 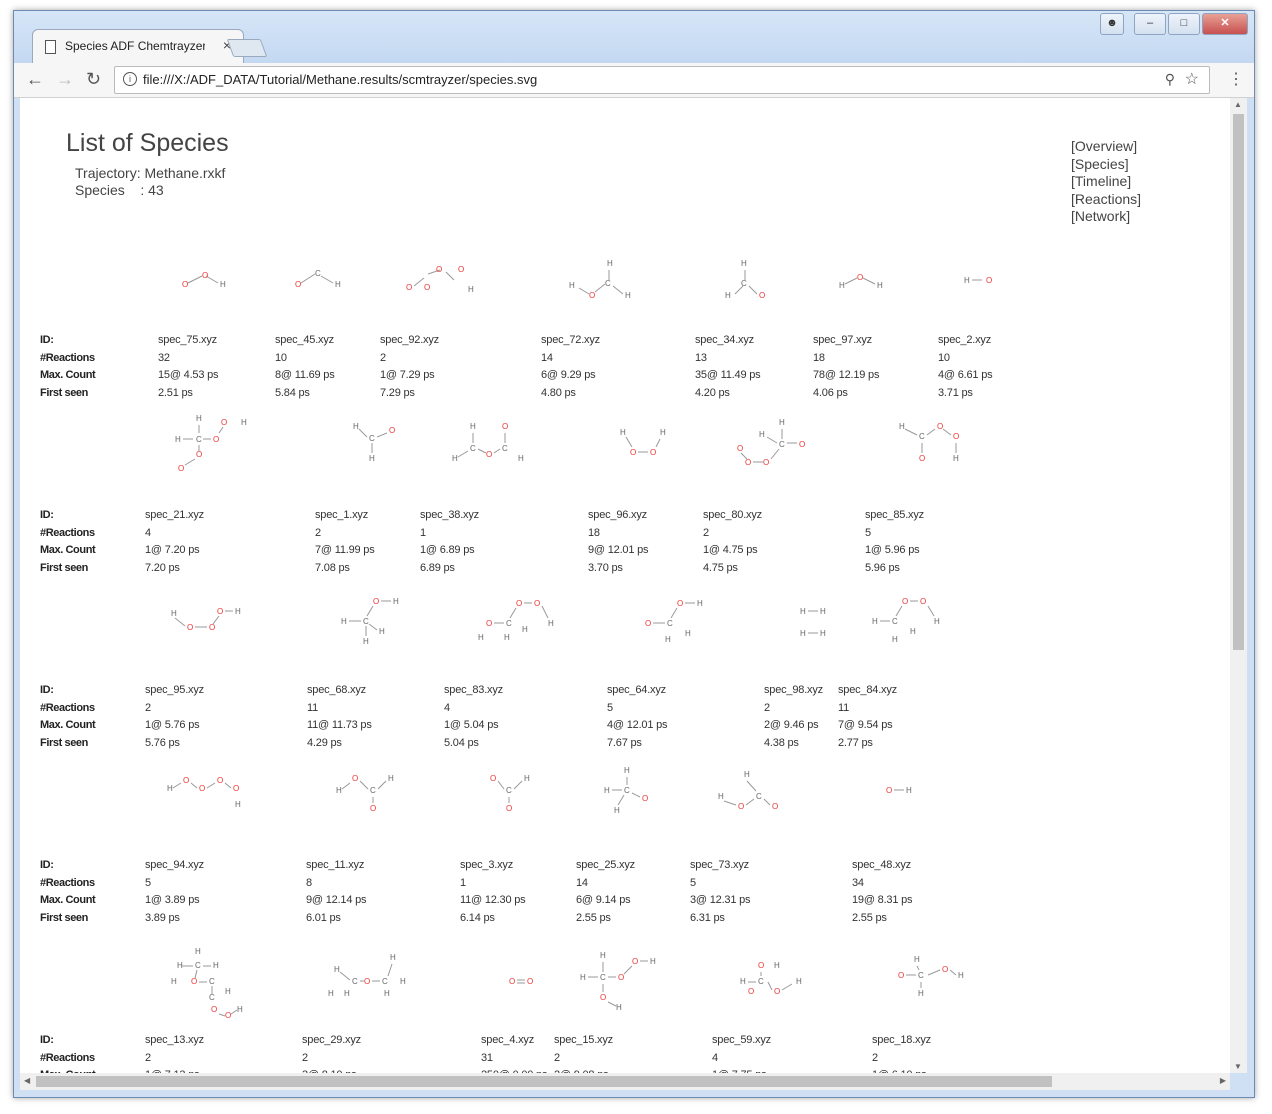 I want to click on species-max-count: 6@ 9.14 ps, so click(x=603, y=900).